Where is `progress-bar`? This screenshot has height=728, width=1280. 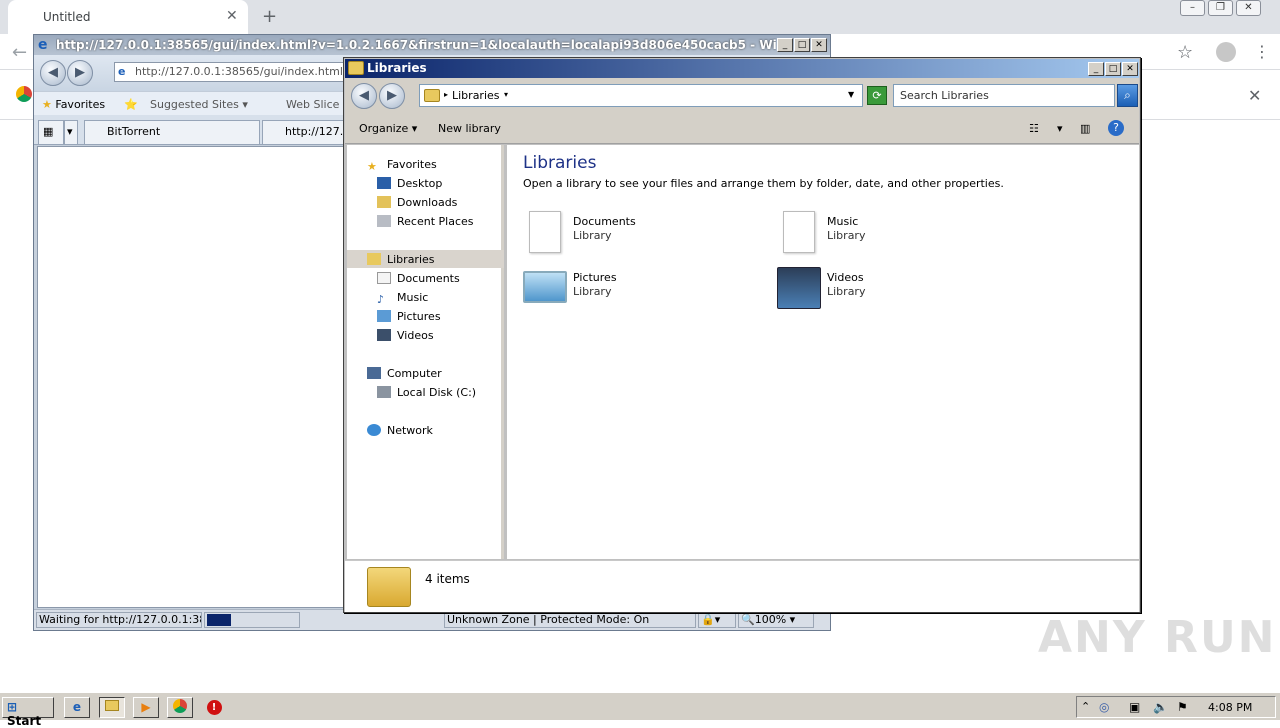 progress-bar is located at coordinates (252, 620).